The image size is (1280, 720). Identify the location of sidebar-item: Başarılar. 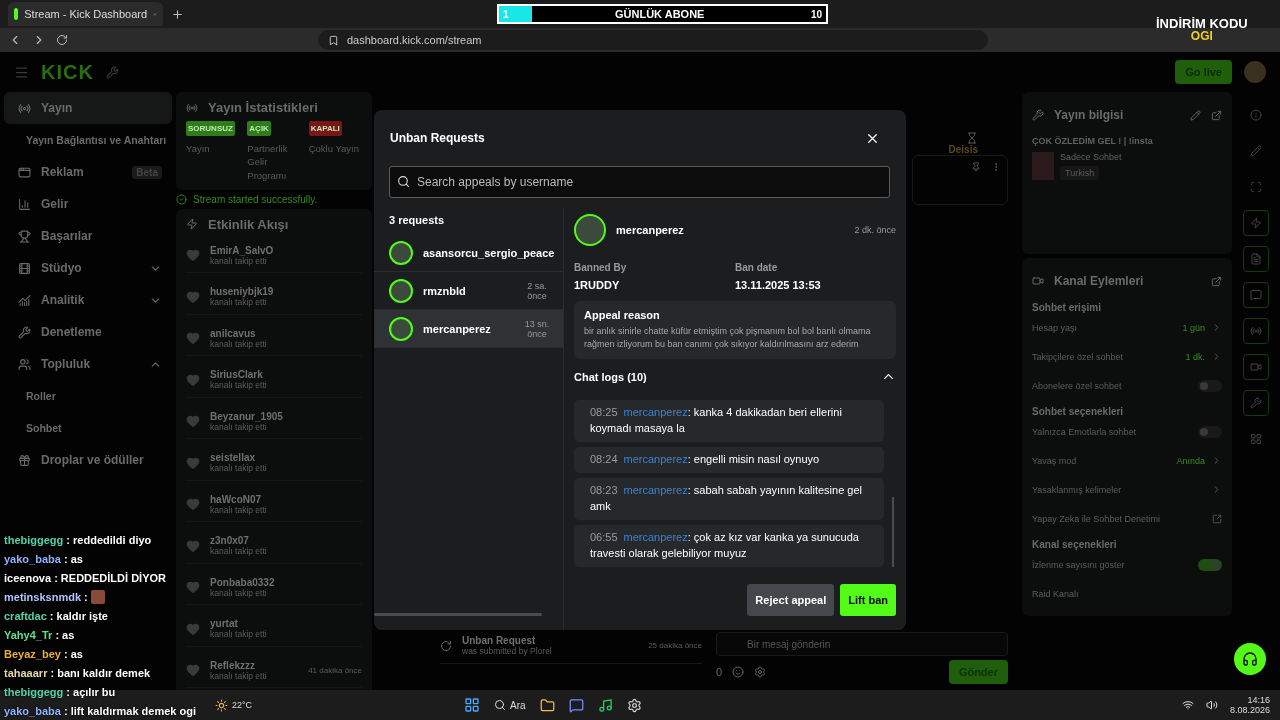
(88, 236).